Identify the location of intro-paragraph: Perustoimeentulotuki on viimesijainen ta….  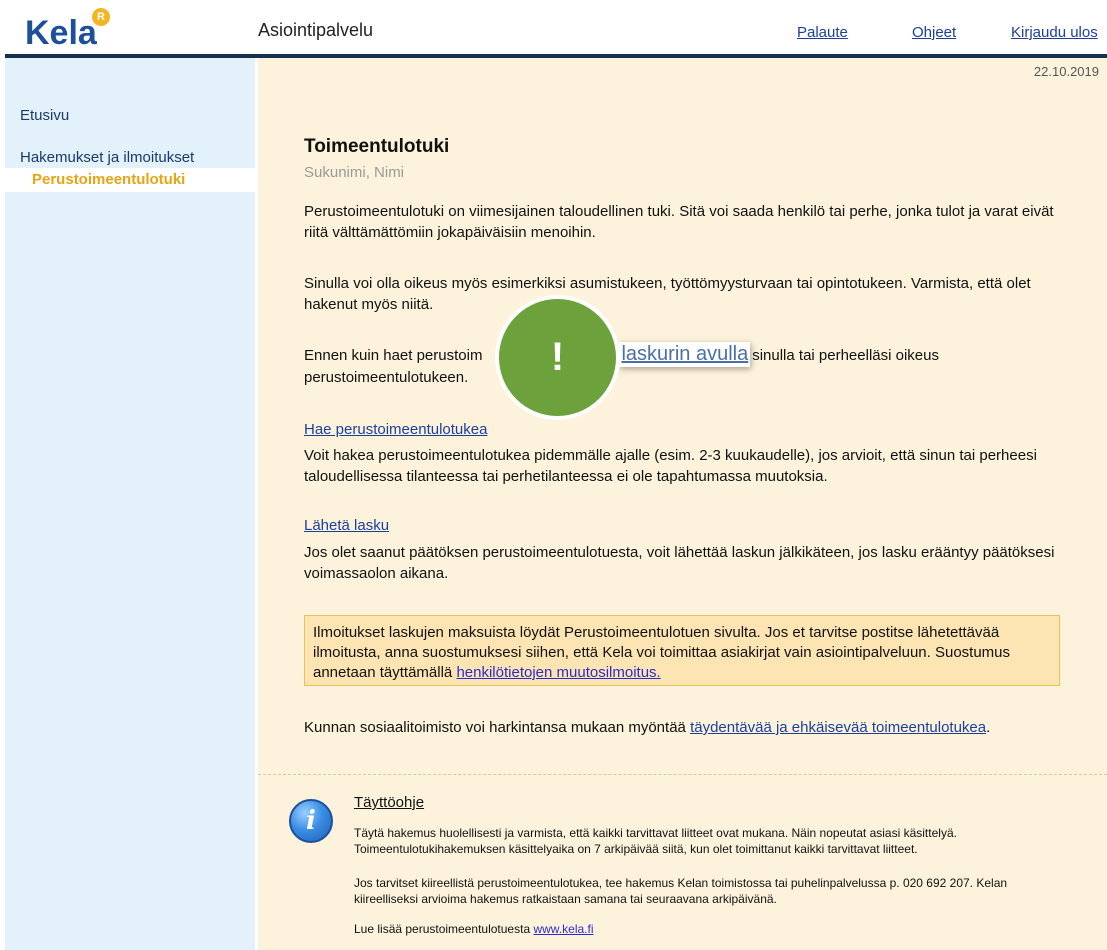
(679, 222).